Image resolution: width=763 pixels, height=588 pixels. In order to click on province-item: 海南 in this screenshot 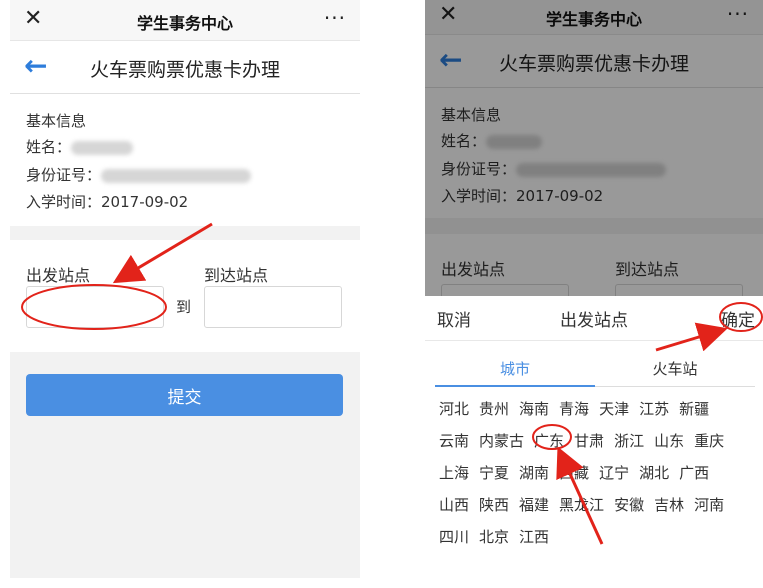, I will do `click(534, 409)`.